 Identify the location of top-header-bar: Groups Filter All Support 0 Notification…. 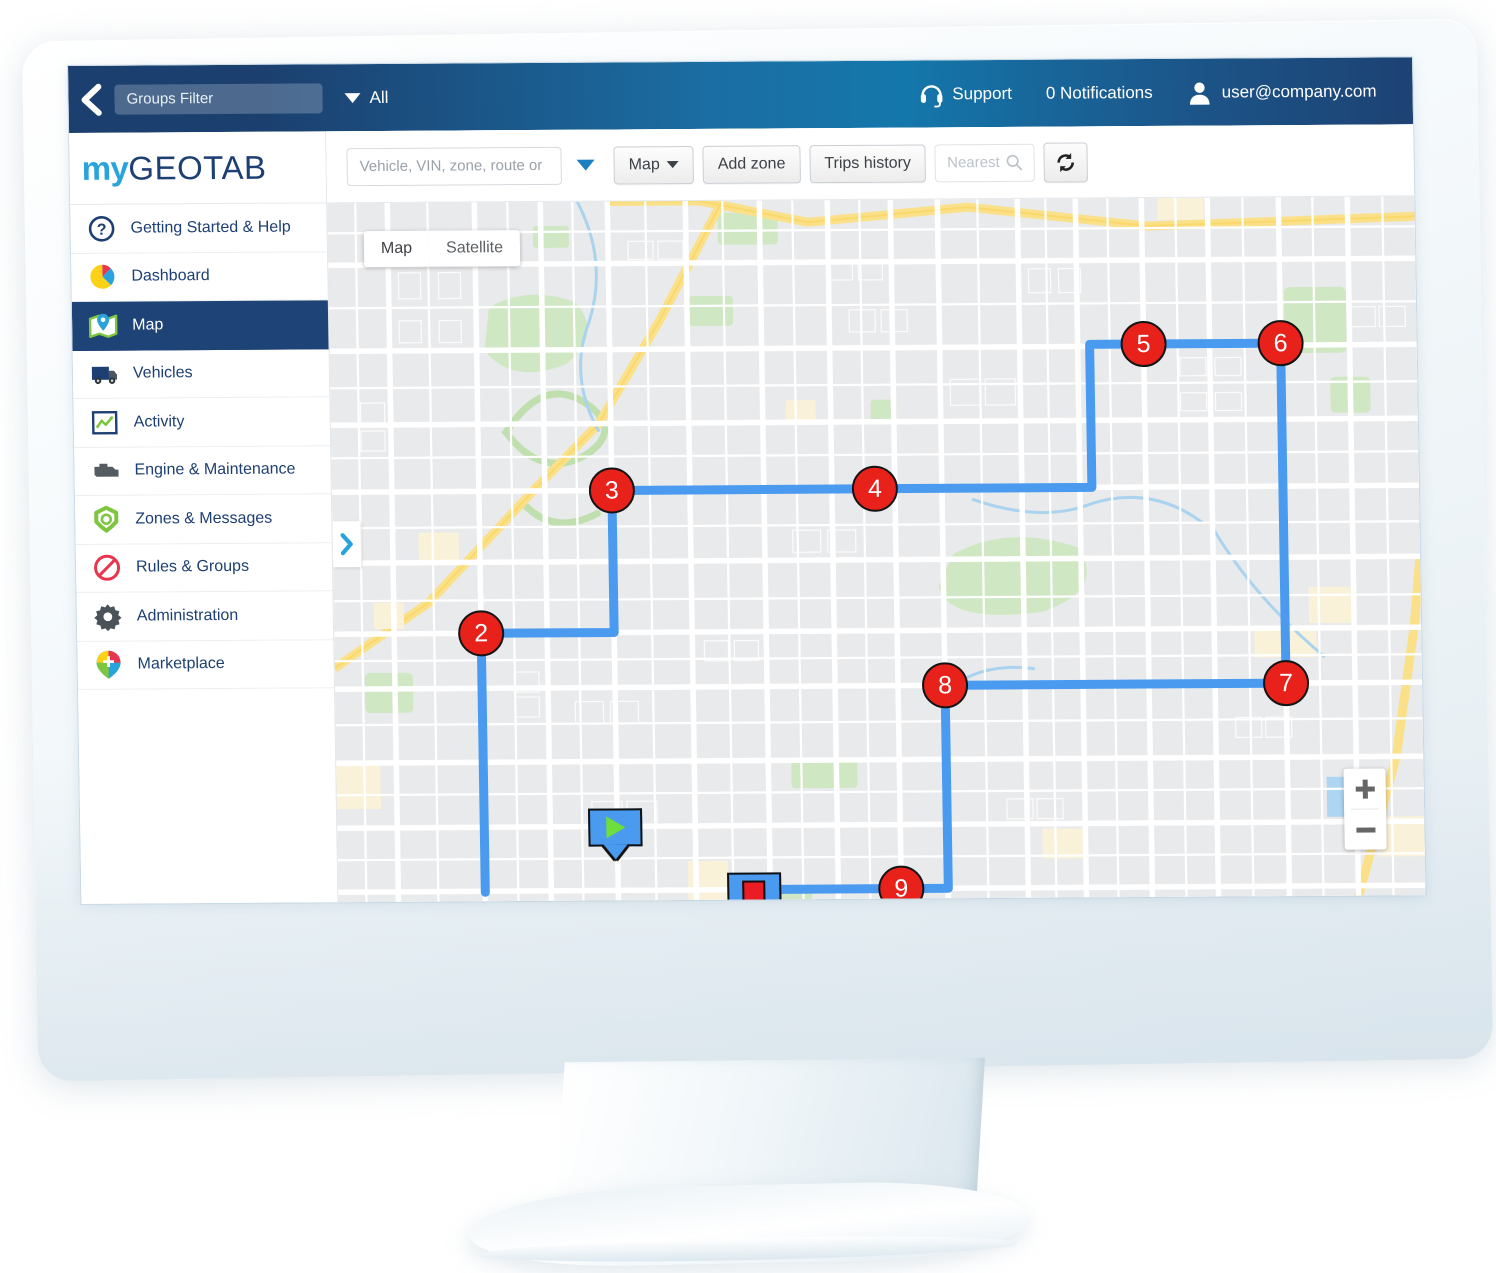
(741, 95).